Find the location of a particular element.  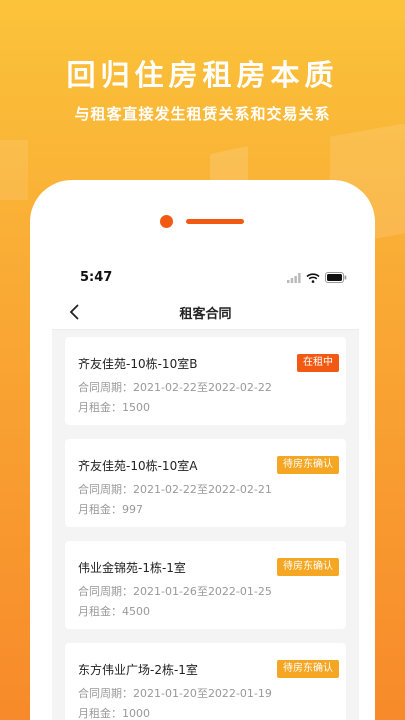

phone-camera-dot is located at coordinates (166, 221).